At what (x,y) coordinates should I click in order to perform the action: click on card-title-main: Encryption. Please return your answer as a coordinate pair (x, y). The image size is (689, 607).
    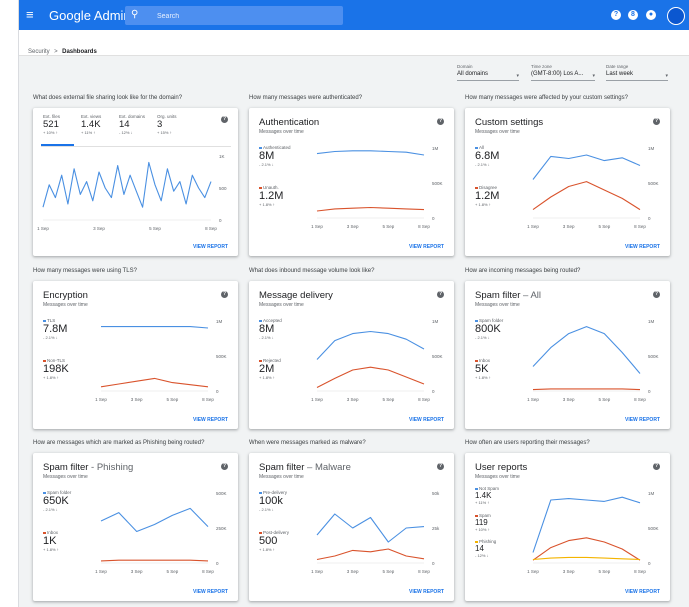
    Looking at the image, I should click on (65, 295).